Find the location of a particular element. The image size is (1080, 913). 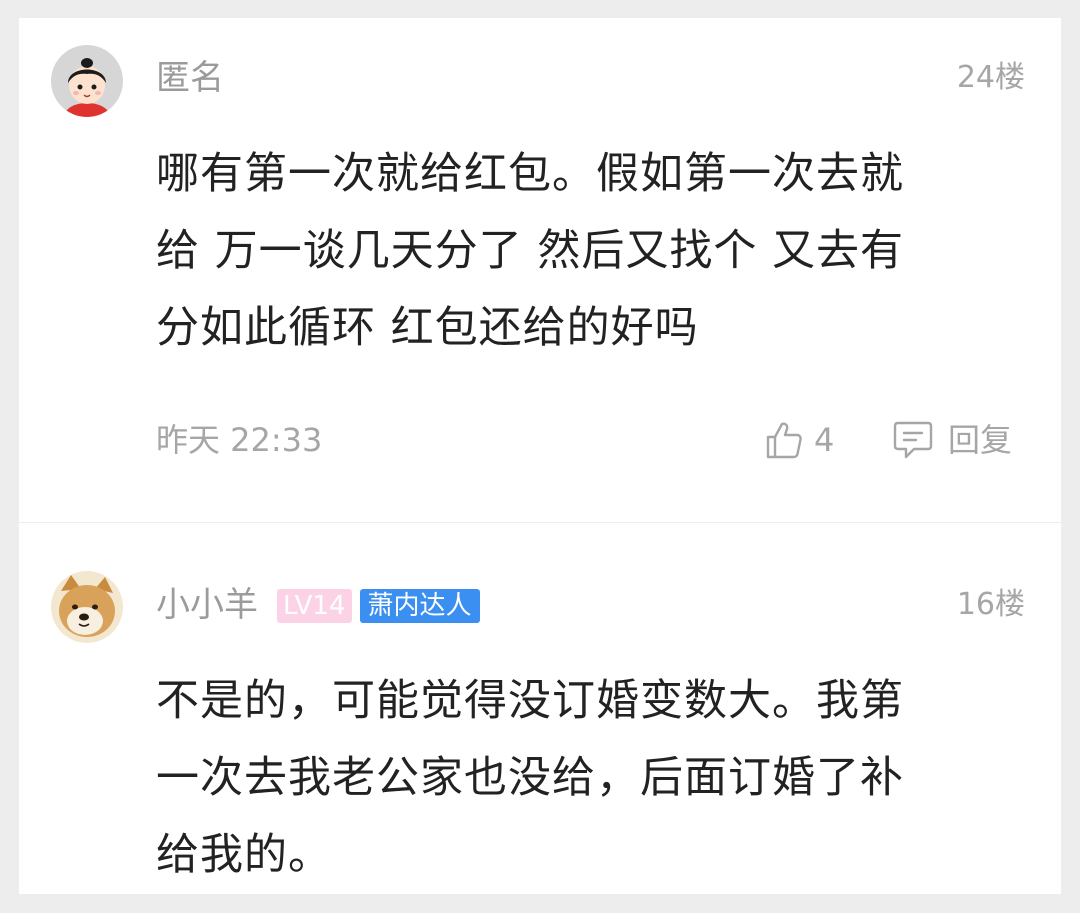

timestamp: 昨天 22:33 is located at coordinates (239, 440).